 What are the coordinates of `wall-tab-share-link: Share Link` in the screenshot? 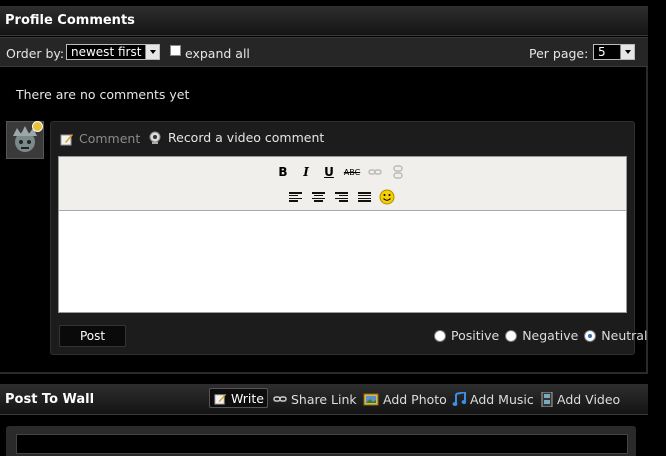 It's located at (315, 399).